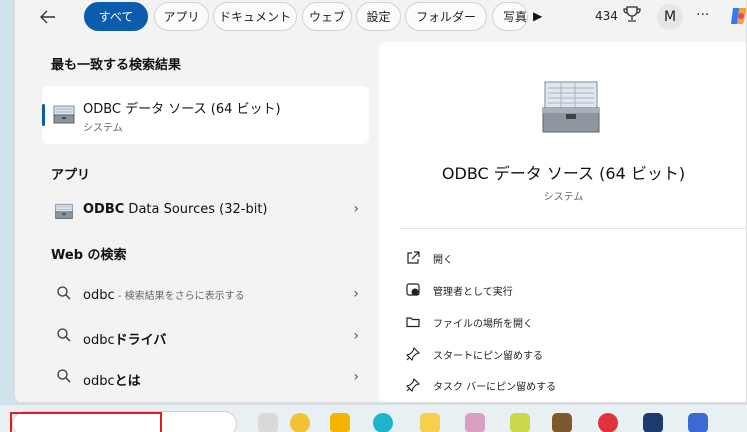 The width and height of the screenshot is (747, 432). I want to click on best-match-title: ODBC データ ソース (64 ビット), so click(182, 109).